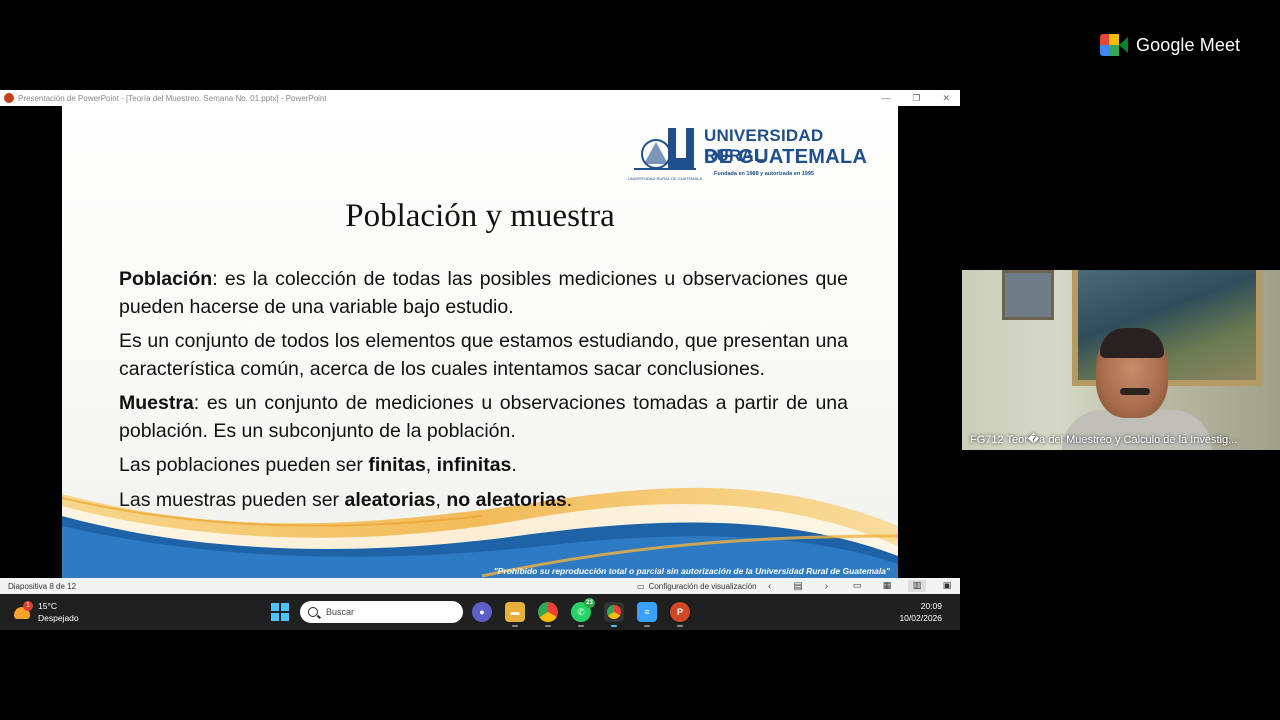  What do you see at coordinates (680, 614) in the screenshot?
I see `powerpoint-taskbar-icon: P` at bounding box center [680, 614].